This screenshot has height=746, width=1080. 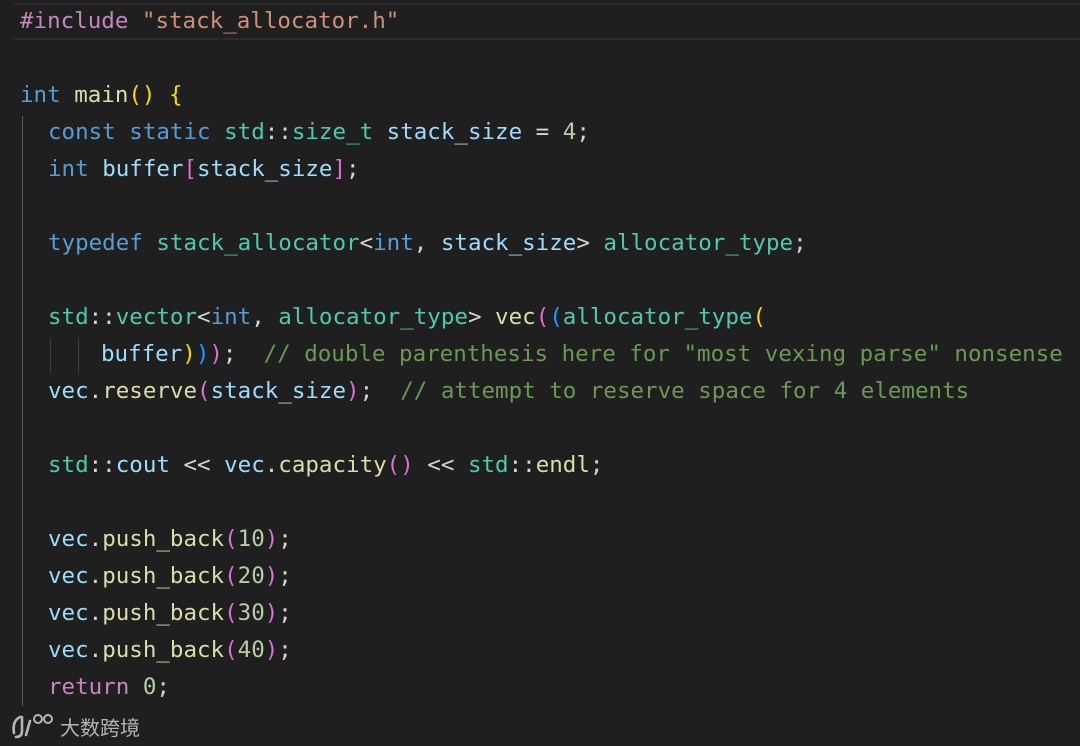 I want to click on preprocessor-keyword: #include, so click(x=74, y=21).